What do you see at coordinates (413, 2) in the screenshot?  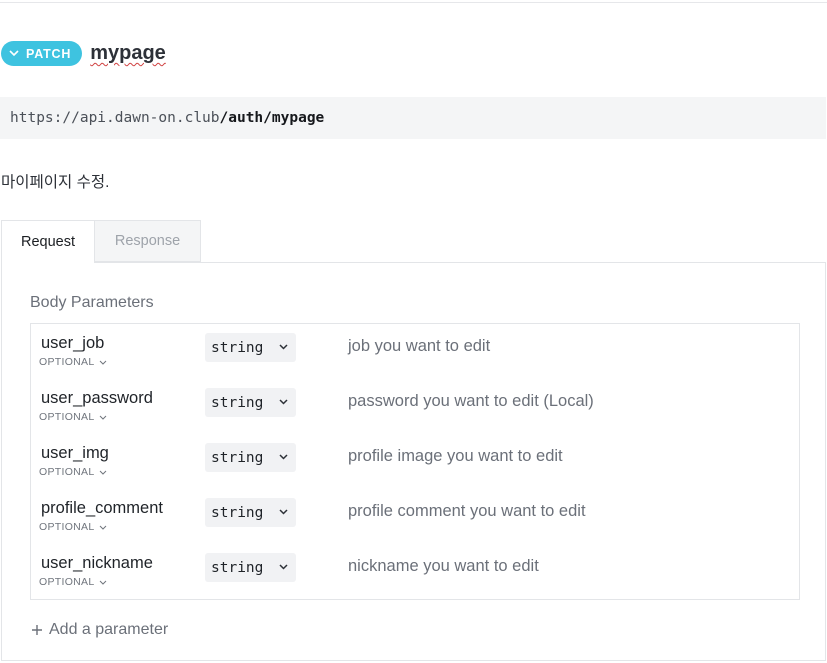 I see `top-divider` at bounding box center [413, 2].